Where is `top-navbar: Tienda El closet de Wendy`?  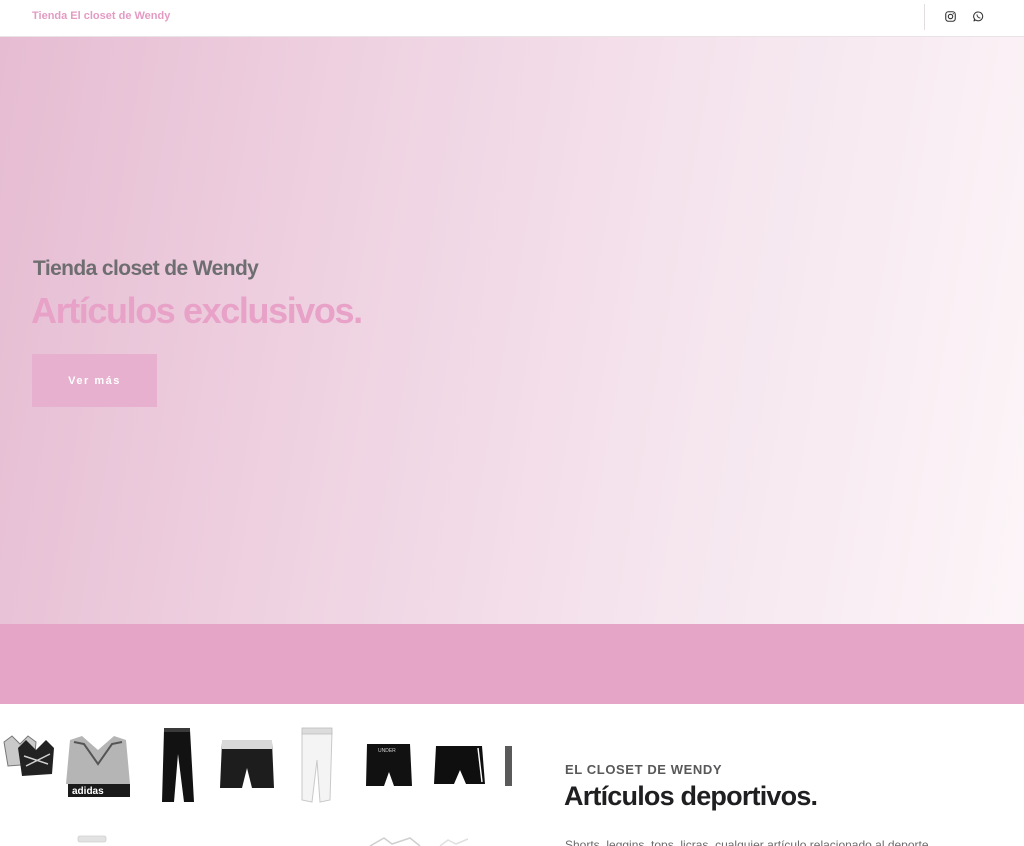 top-navbar: Tienda El closet de Wendy is located at coordinates (512, 18).